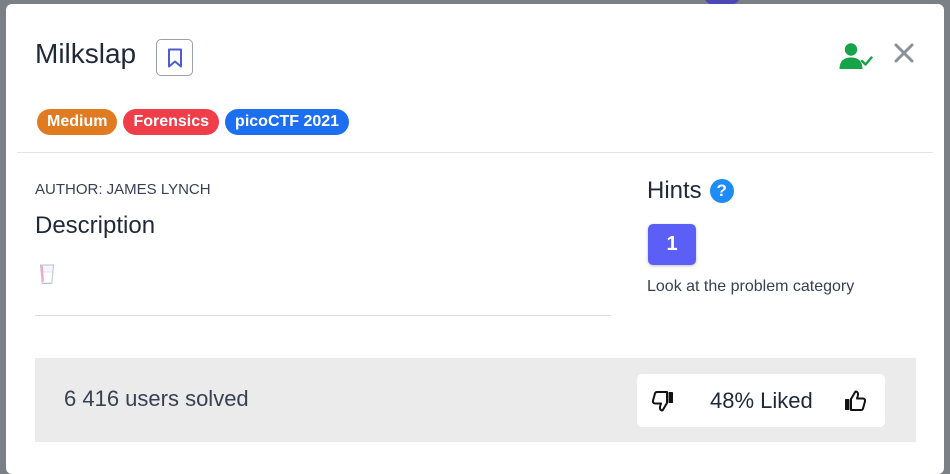 The height and width of the screenshot is (474, 950). Describe the element at coordinates (751, 286) in the screenshot. I see `hint-text: Look at the problem category` at that location.